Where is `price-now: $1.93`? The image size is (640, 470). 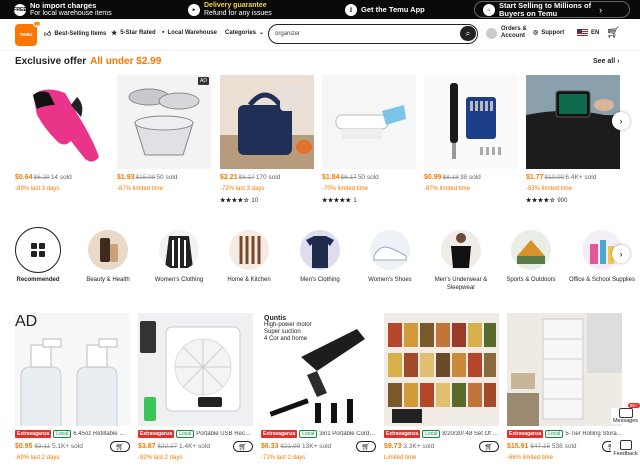
price-now: $1.93 is located at coordinates (126, 177).